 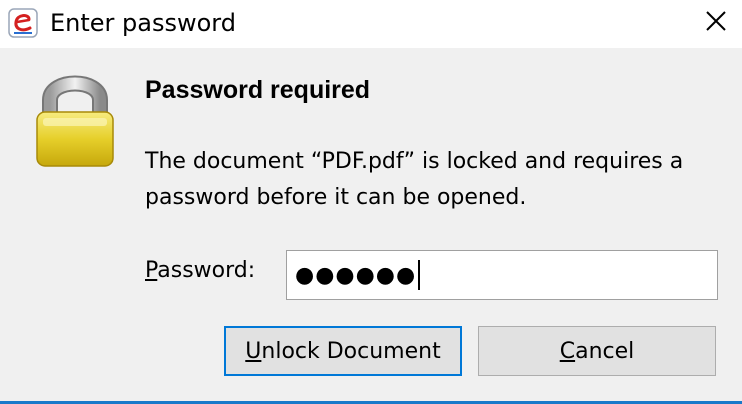 I want to click on unlock-document-button: Unlock Document, so click(x=343, y=351).